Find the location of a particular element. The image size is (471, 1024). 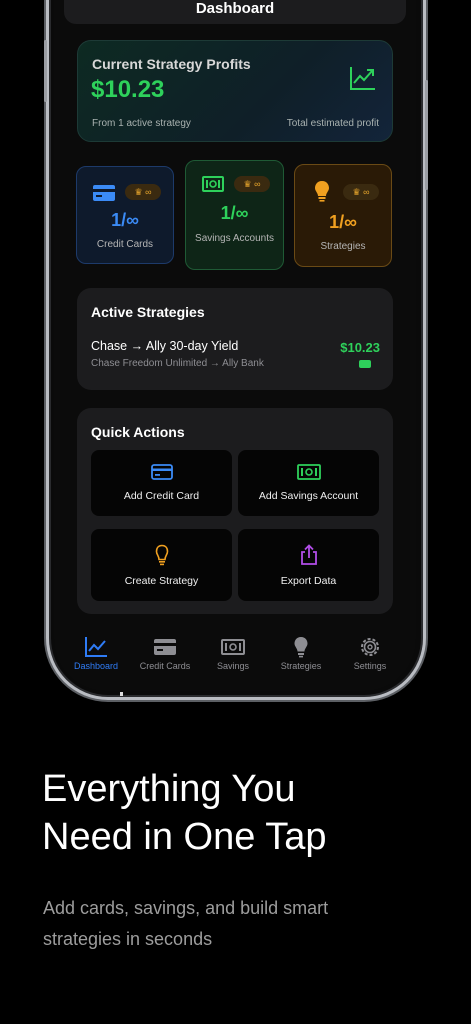

tab-strategies: Strategies is located at coordinates (301, 650).